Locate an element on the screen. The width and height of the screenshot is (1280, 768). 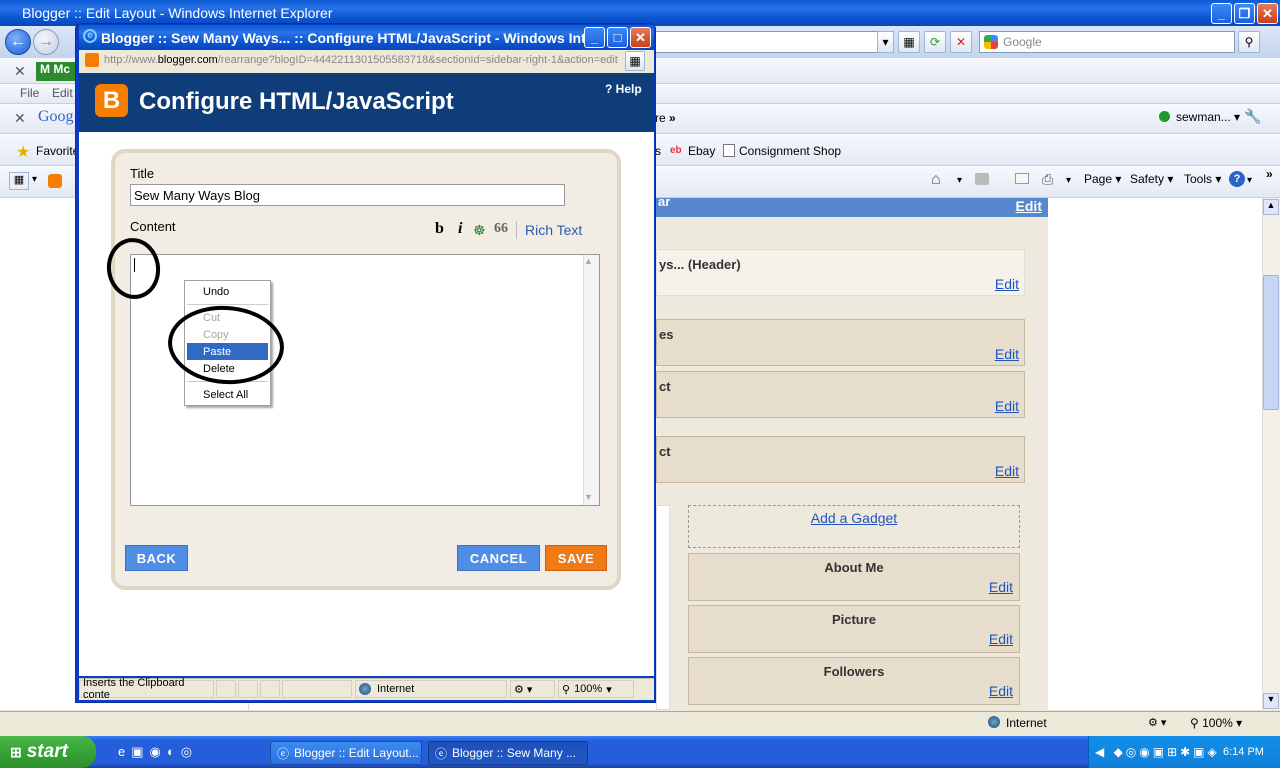
mcafee-icon: M Mc is located at coordinates (58, 71).